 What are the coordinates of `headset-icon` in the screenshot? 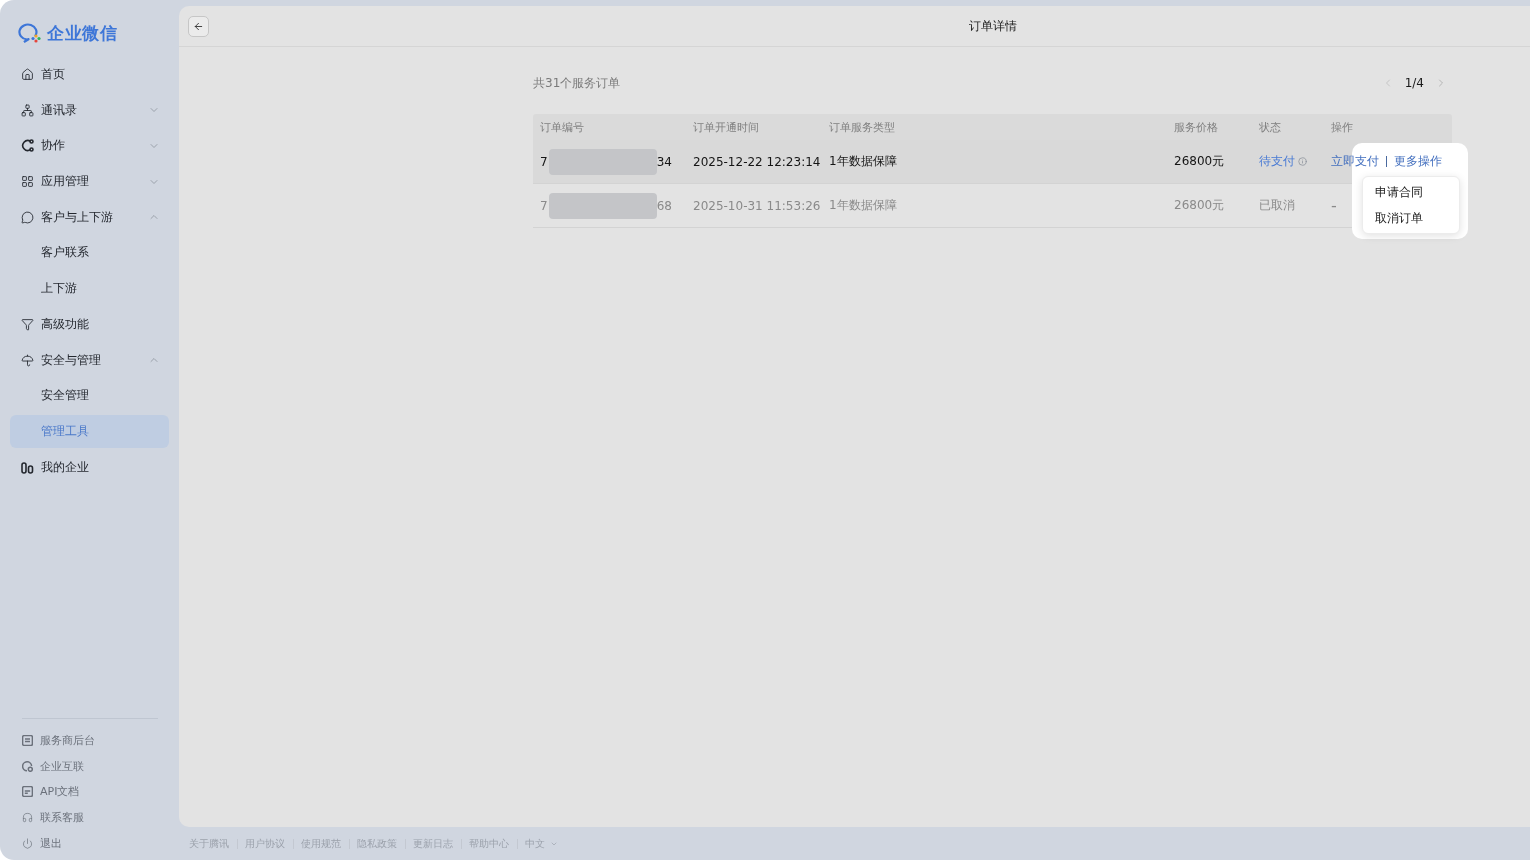 It's located at (27, 817).